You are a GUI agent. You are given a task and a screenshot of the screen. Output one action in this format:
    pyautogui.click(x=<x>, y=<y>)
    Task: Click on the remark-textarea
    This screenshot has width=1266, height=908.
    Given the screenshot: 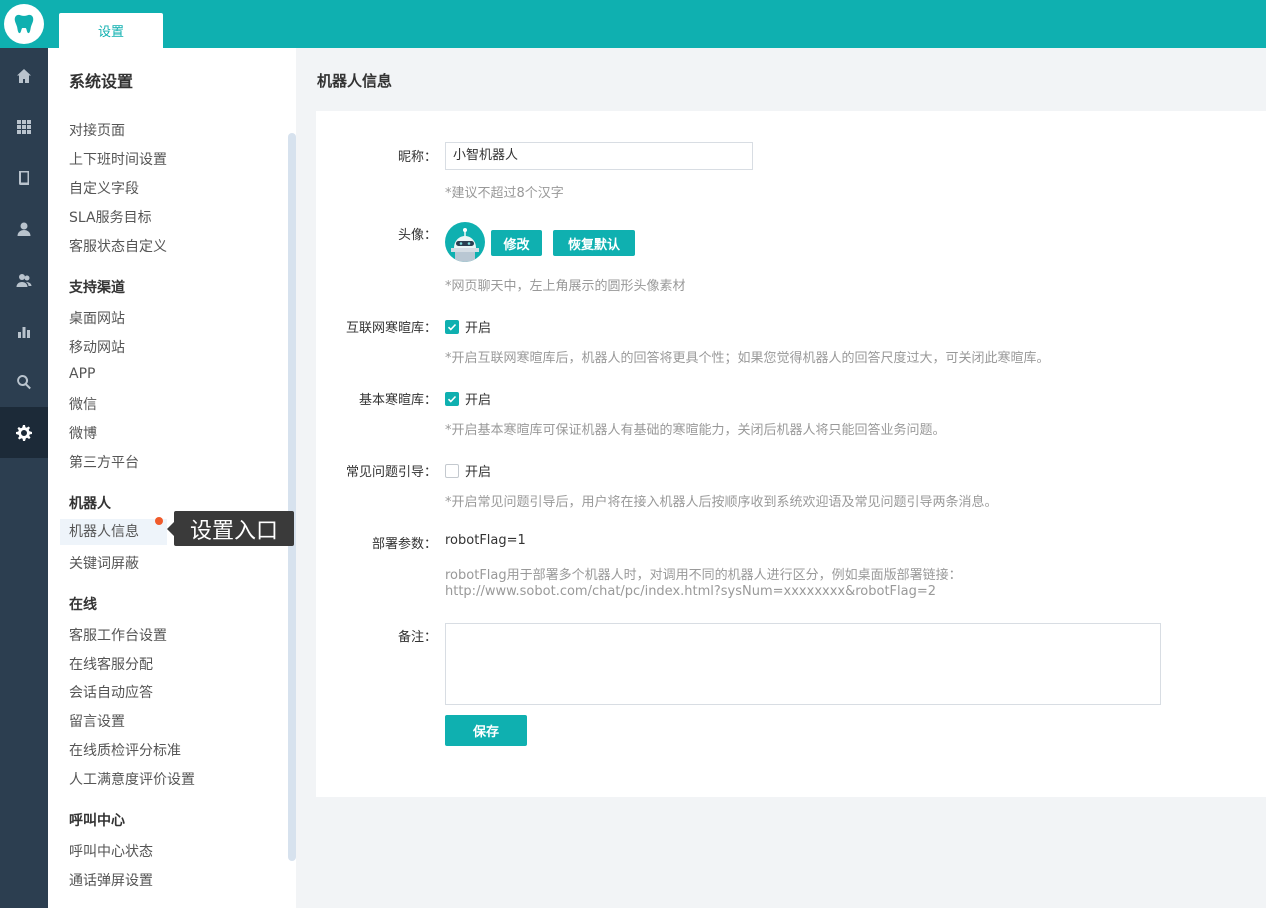 What is the action you would take?
    pyautogui.click(x=803, y=664)
    